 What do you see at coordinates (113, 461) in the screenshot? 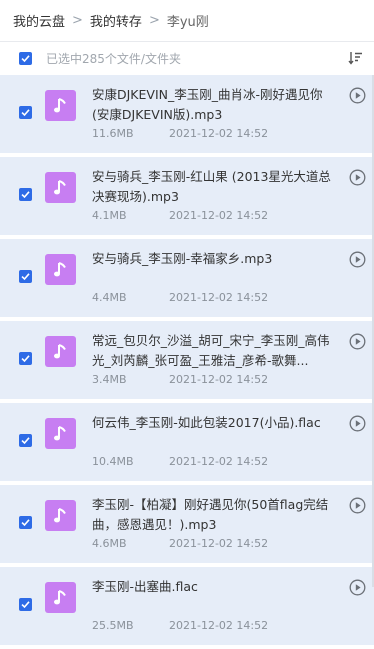
I see `file-size: 10.4MB` at bounding box center [113, 461].